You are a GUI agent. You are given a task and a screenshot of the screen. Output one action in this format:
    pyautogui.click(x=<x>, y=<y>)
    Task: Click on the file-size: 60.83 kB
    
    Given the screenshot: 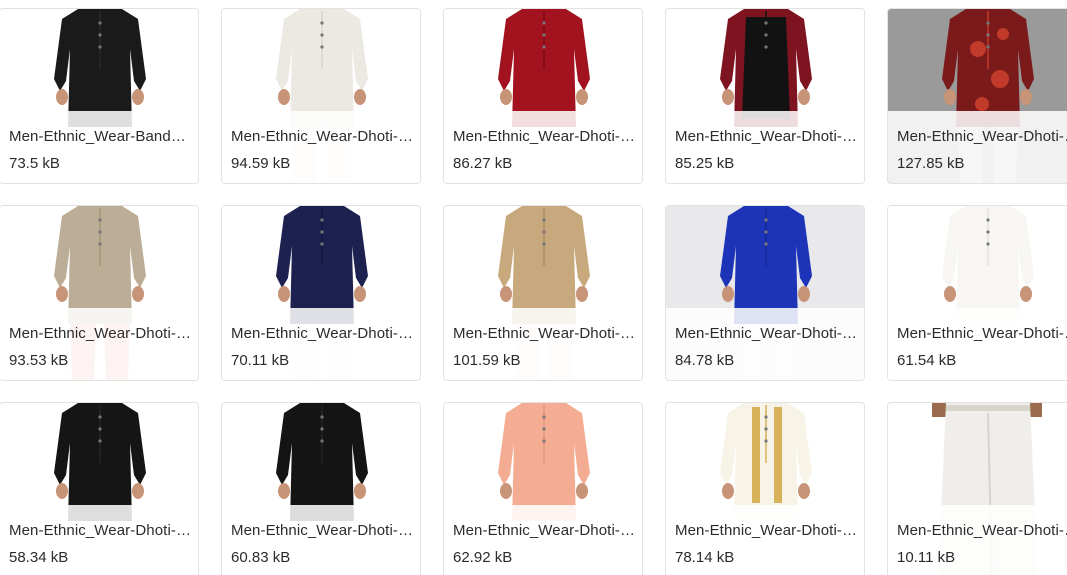 What is the action you would take?
    pyautogui.click(x=261, y=557)
    